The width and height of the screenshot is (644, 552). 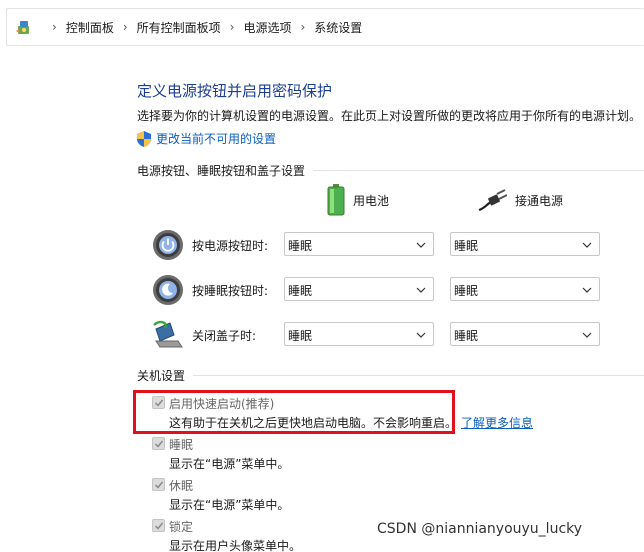 I want to click on sleep-title: 睡眠, so click(x=181, y=445).